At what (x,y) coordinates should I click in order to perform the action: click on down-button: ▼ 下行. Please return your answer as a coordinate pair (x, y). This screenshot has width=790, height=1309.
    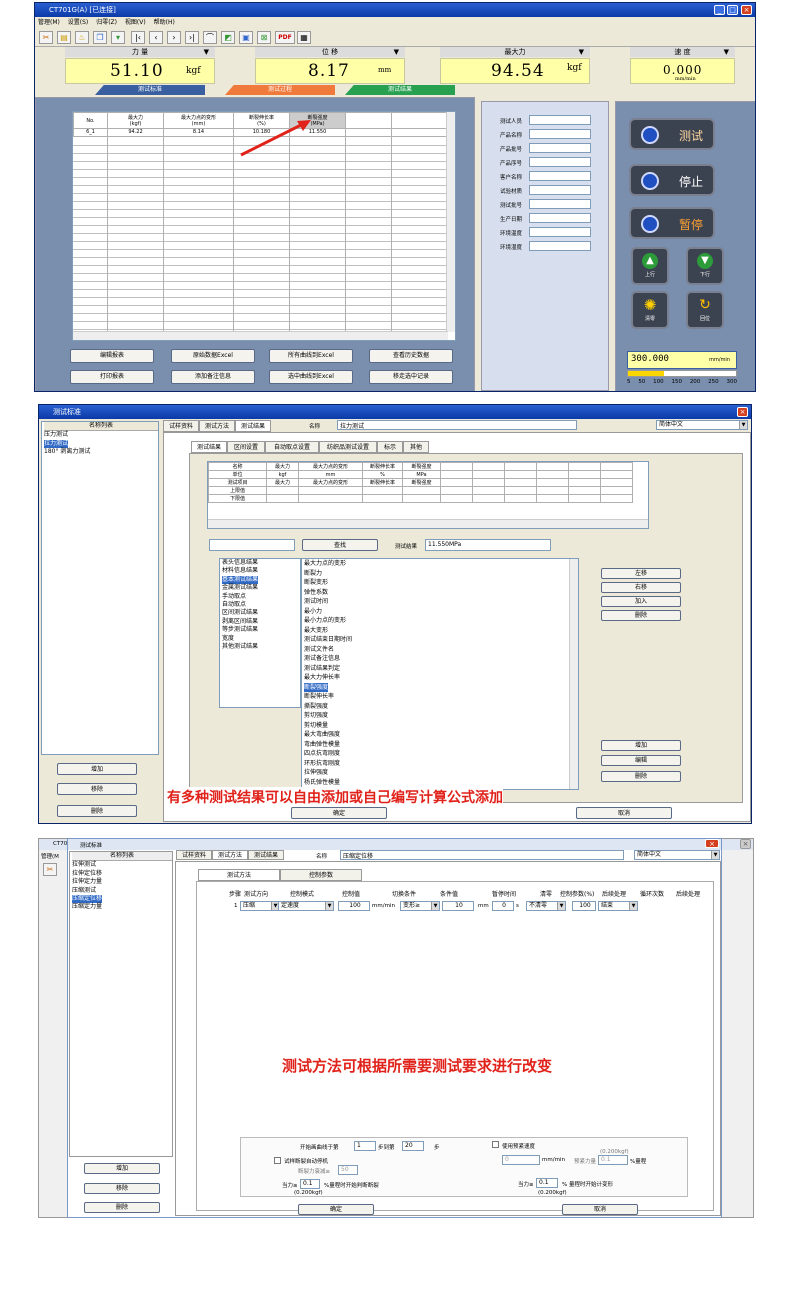
    Looking at the image, I should click on (705, 266).